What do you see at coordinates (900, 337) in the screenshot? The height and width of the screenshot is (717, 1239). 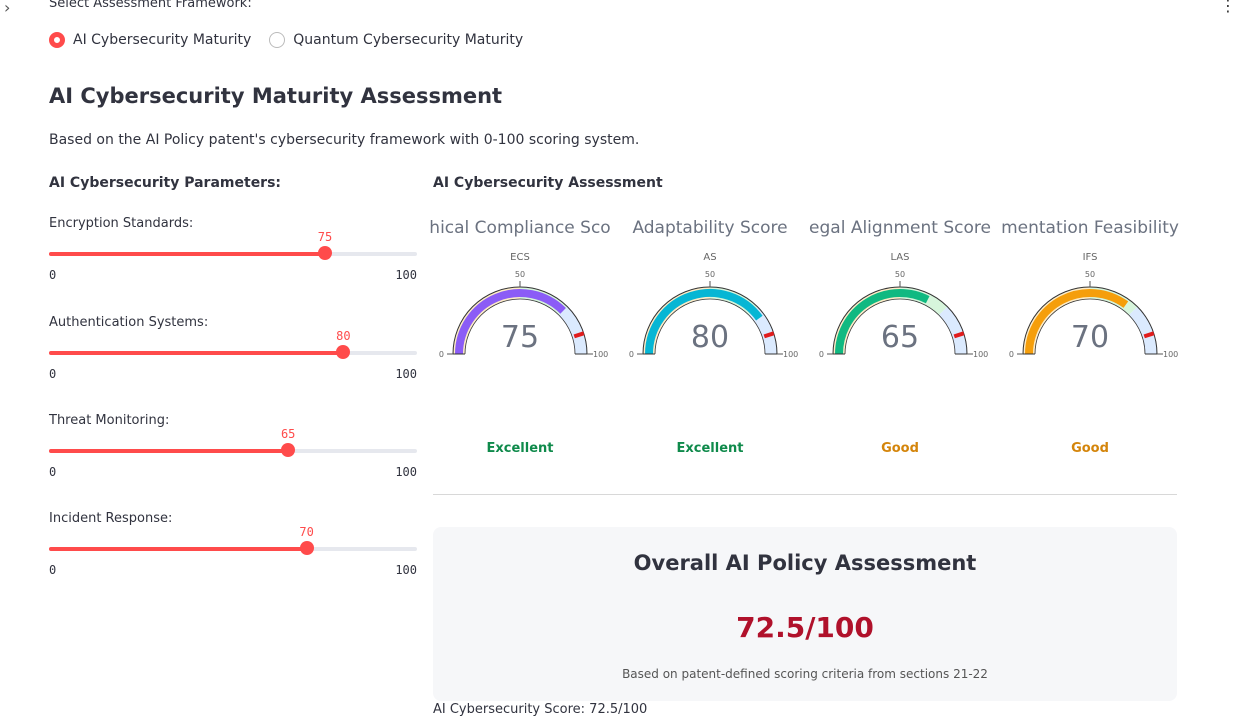 I see `gauge-value-text: 65` at bounding box center [900, 337].